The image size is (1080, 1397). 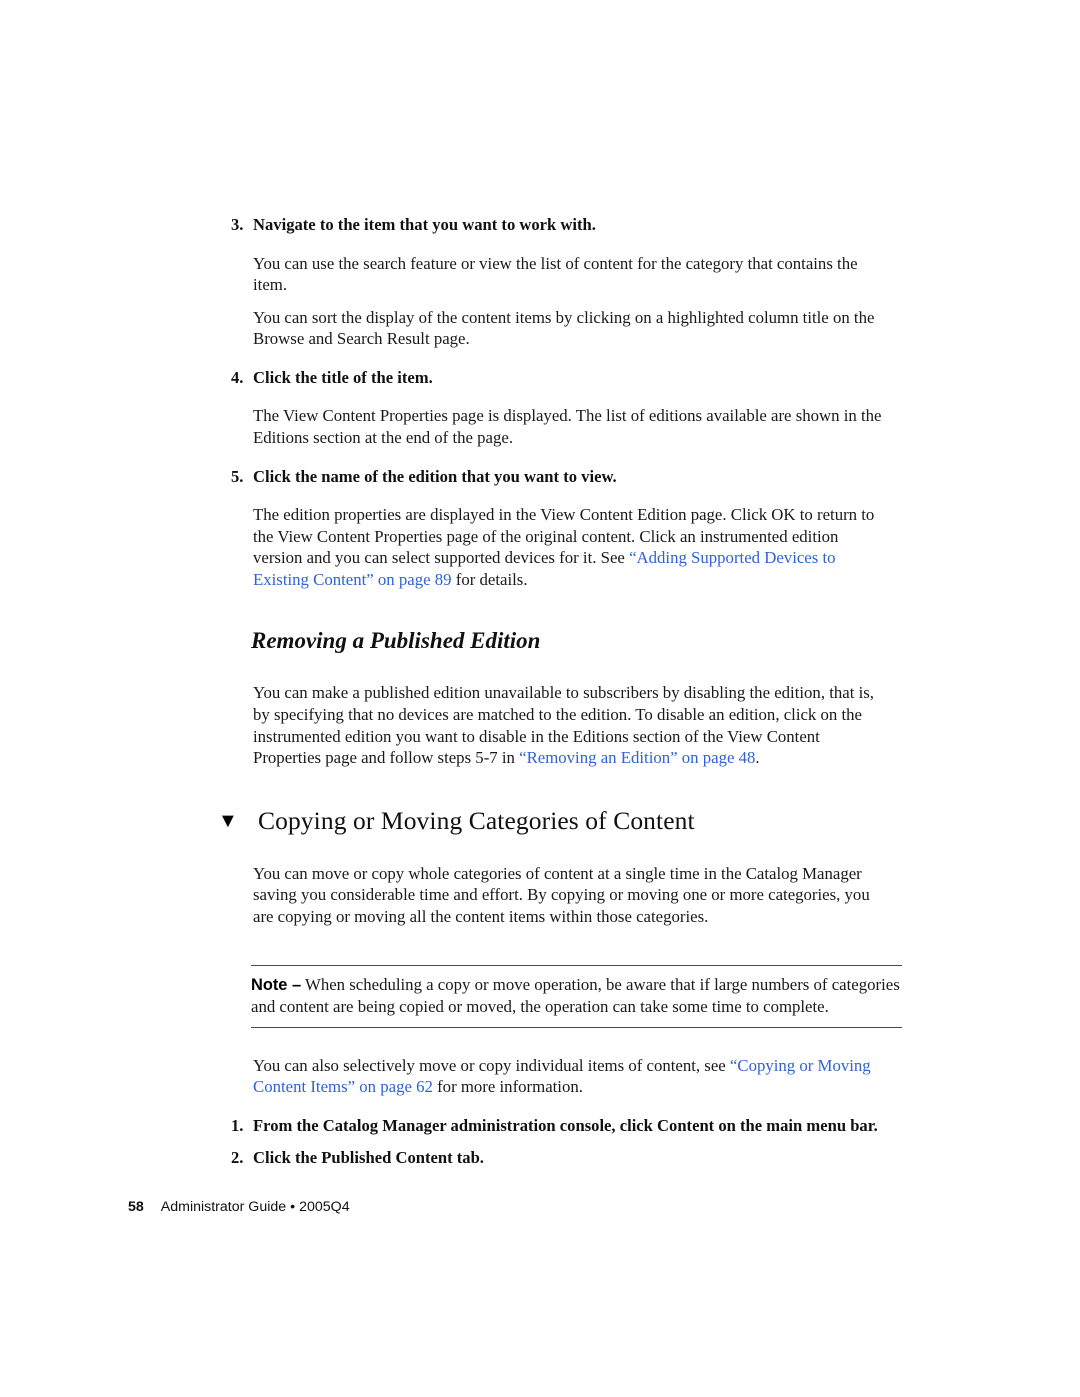 What do you see at coordinates (136, 1207) in the screenshot?
I see `page-number: 58` at bounding box center [136, 1207].